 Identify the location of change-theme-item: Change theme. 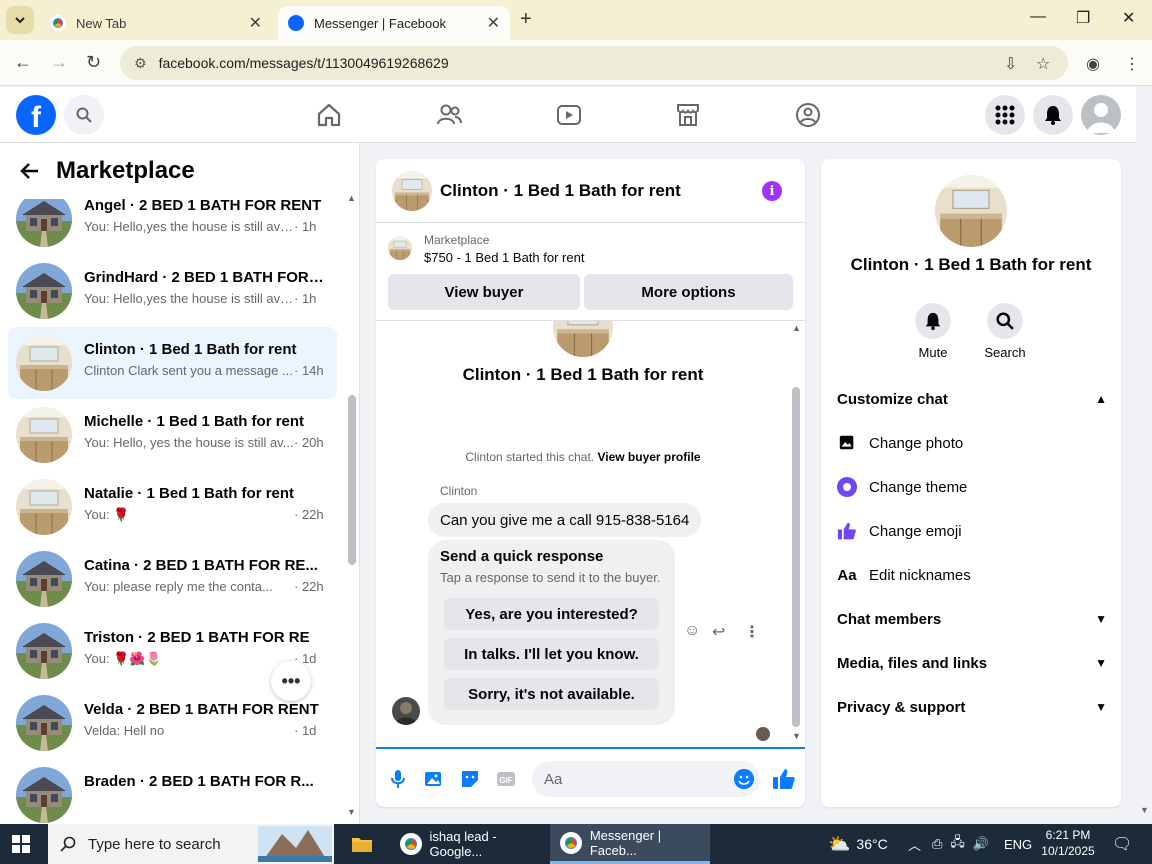
(975, 487).